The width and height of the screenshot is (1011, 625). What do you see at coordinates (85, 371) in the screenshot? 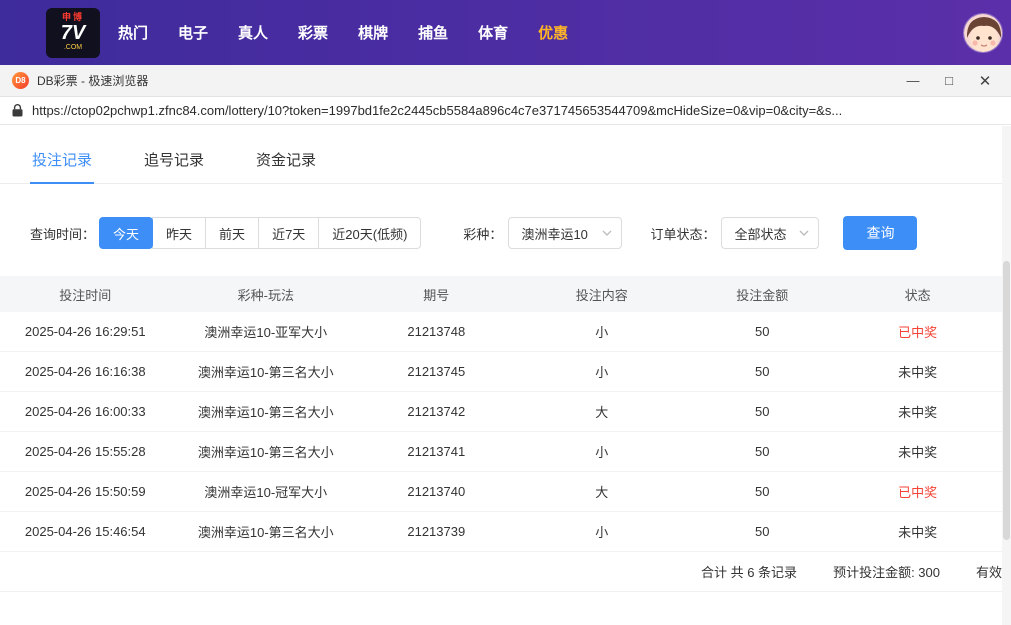
I see `cell-time: 2025-04-26 16:16:38` at bounding box center [85, 371].